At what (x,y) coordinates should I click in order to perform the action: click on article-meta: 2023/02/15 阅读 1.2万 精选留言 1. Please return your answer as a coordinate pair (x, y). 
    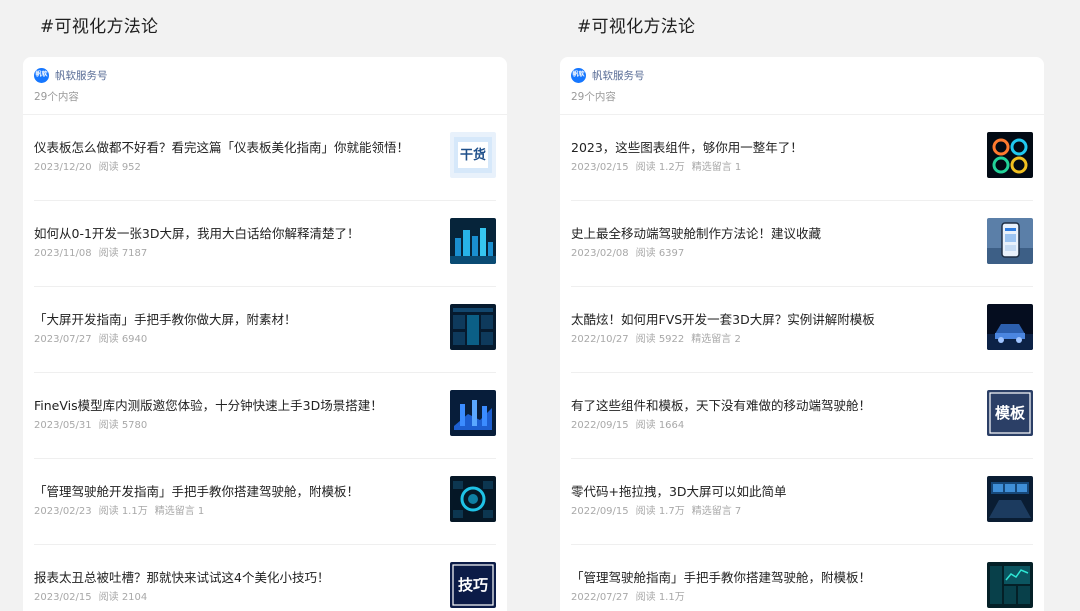
    Looking at the image, I should click on (659, 165).